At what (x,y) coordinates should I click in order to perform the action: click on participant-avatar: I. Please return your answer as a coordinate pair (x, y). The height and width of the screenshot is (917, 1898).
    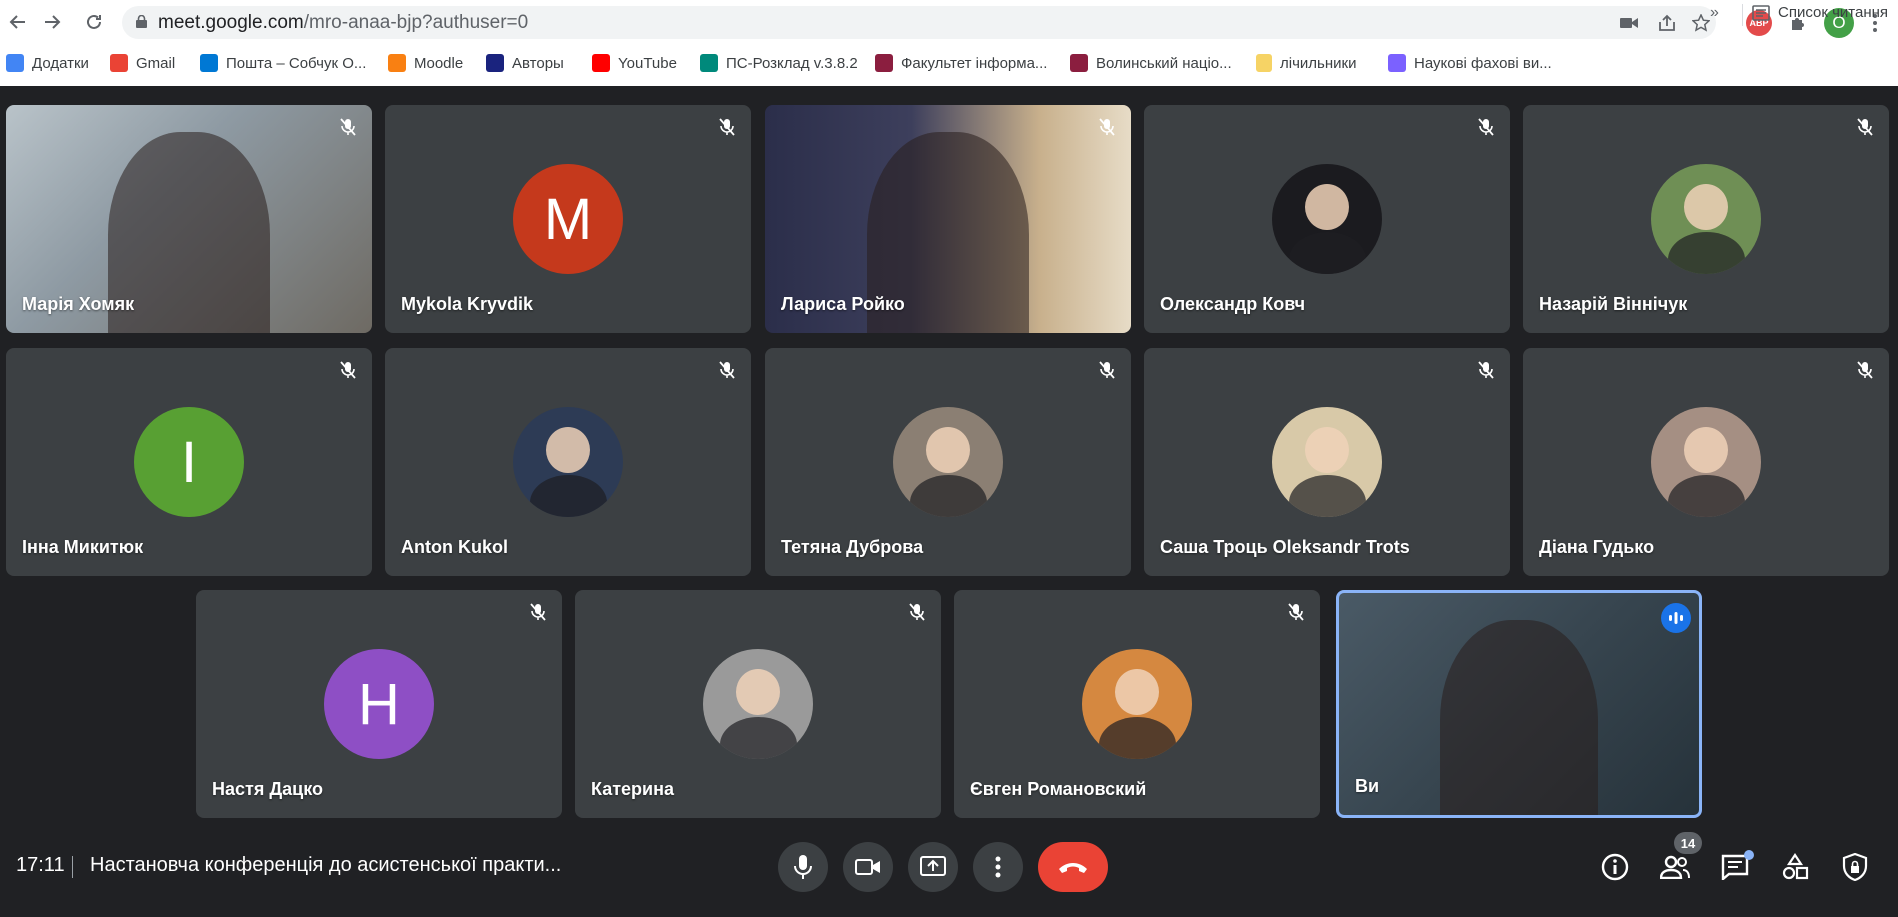
    Looking at the image, I should click on (189, 462).